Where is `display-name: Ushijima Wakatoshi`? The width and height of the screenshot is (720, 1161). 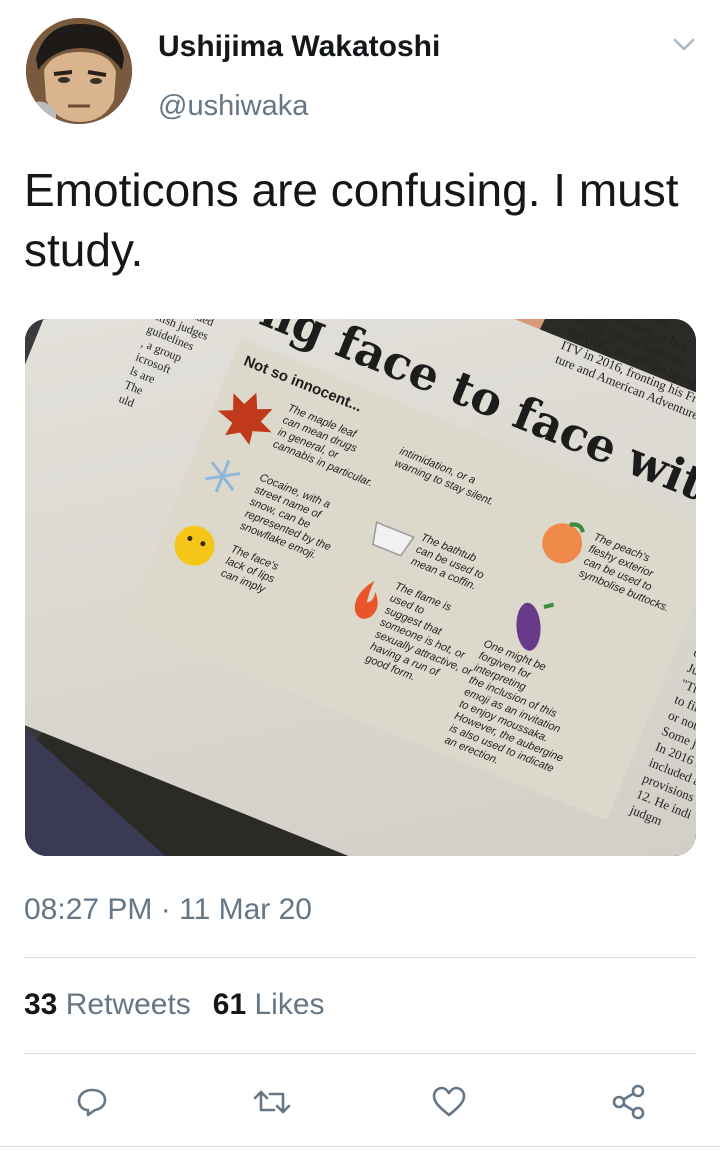
display-name: Ushijima Wakatoshi is located at coordinates (299, 47).